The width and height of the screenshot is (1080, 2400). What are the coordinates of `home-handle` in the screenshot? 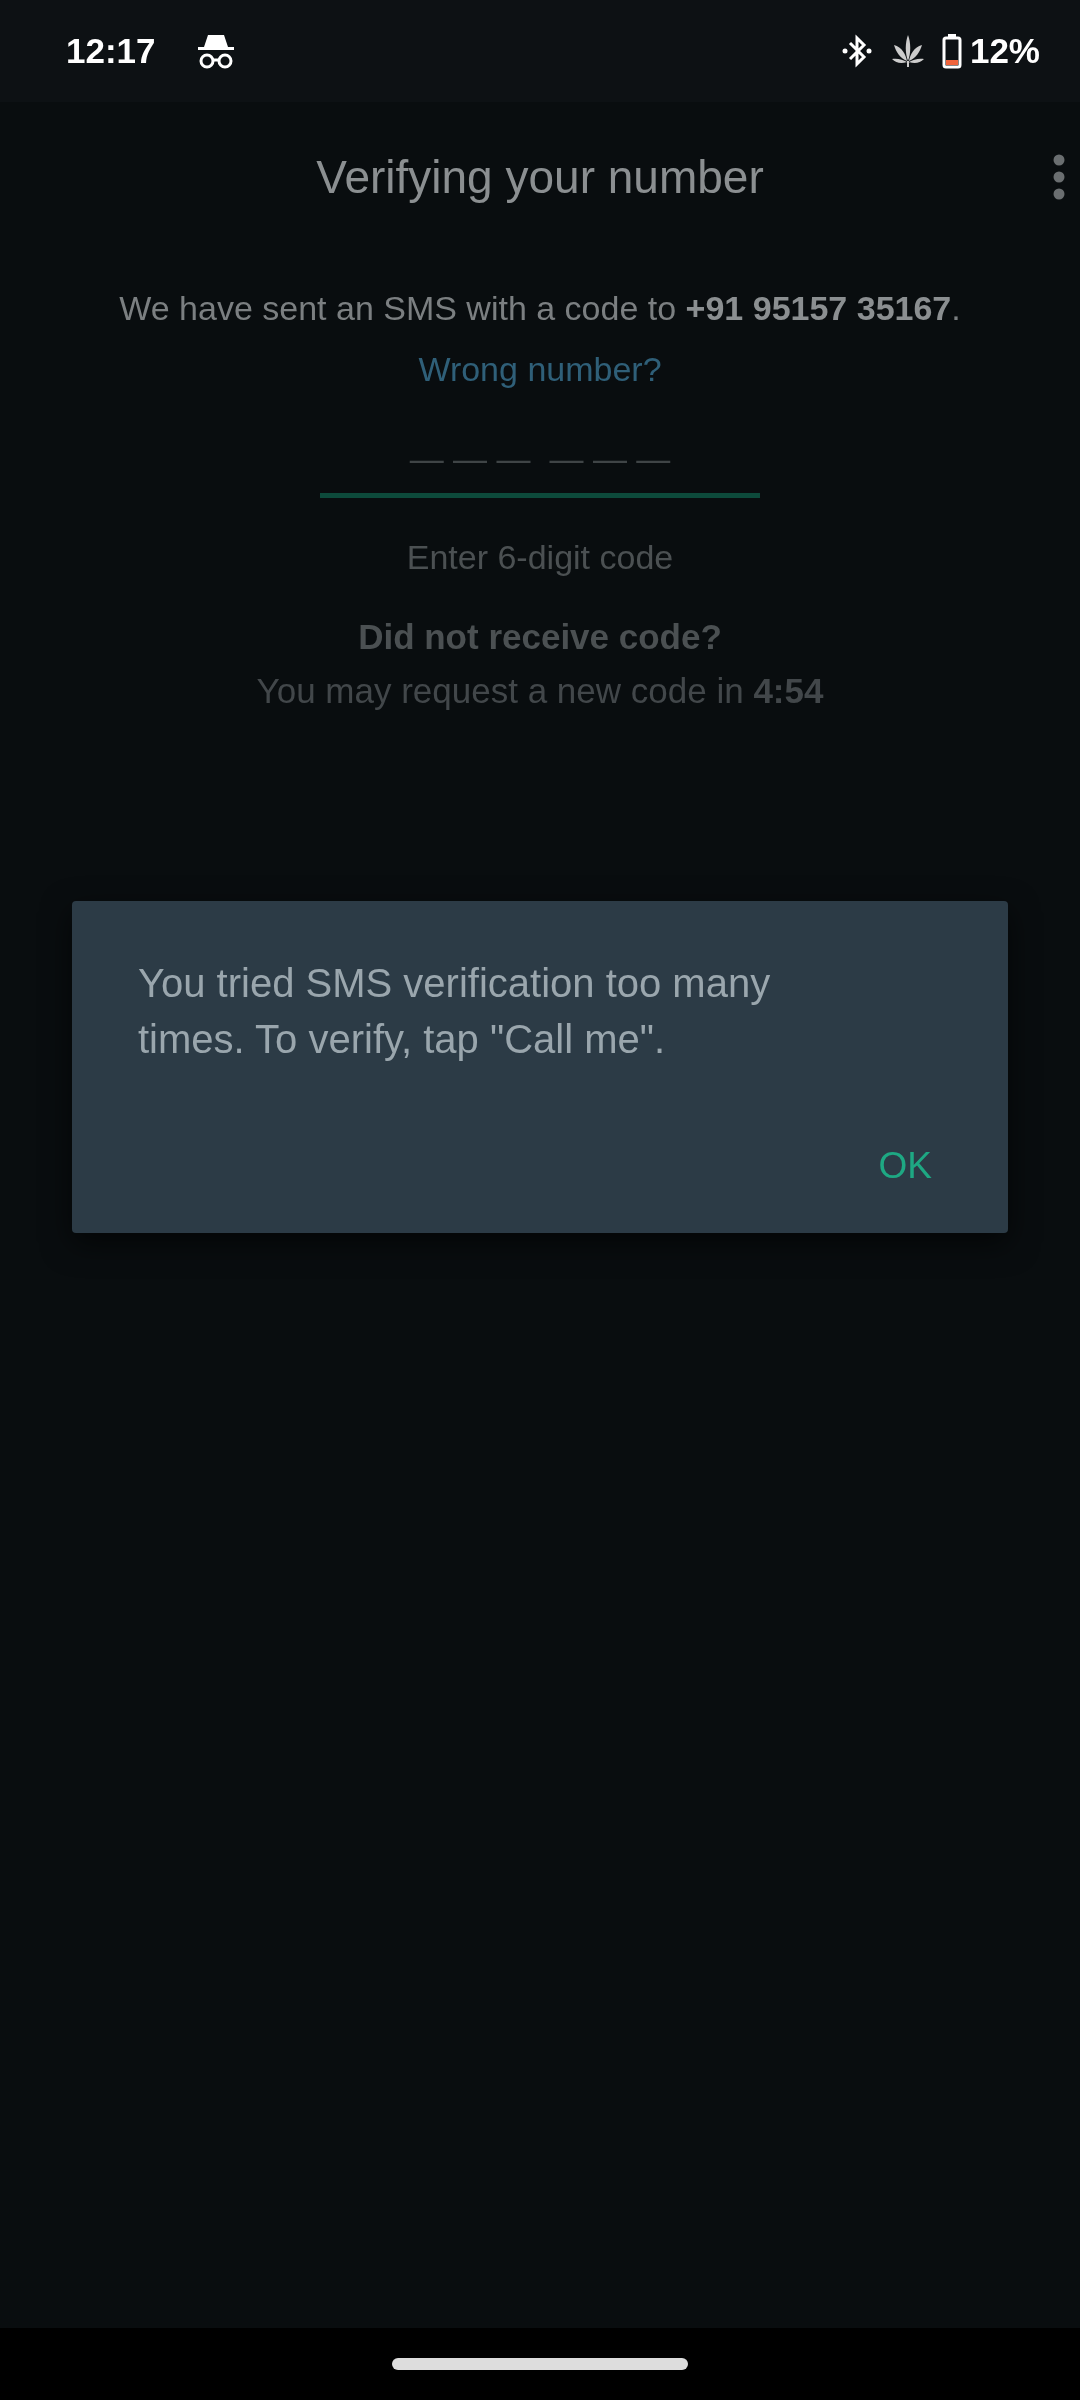 It's located at (540, 2364).